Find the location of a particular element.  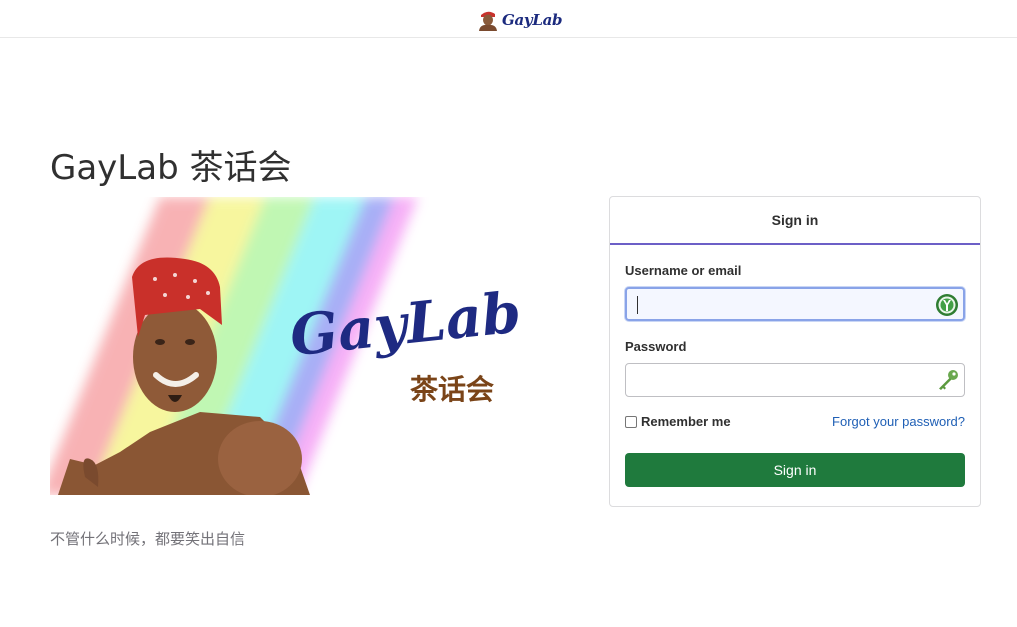

tab-sign-in: Sign in is located at coordinates (795, 221).